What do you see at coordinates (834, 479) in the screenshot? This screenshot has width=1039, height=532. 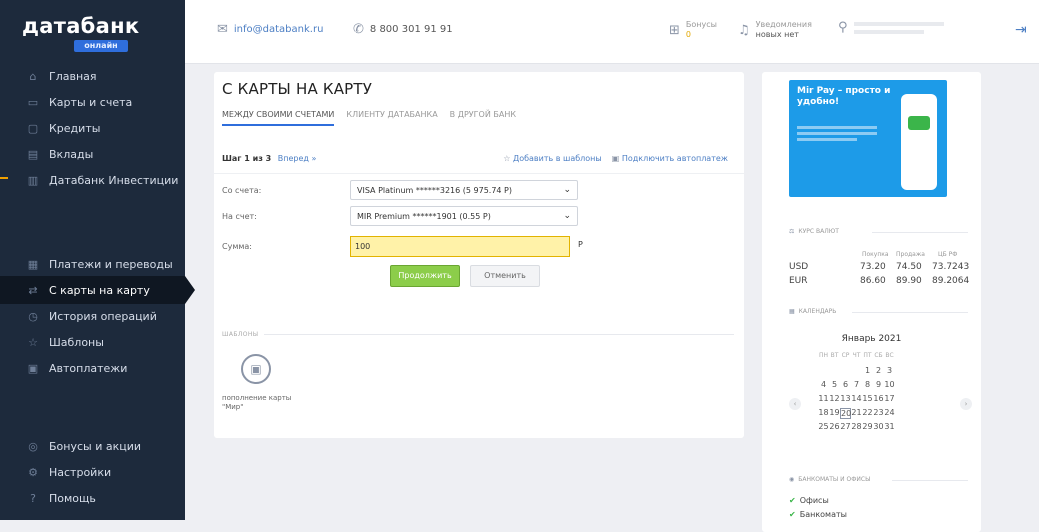 I see `offices-section-title: БАНКОМАТЫ И ОФИСЫ` at bounding box center [834, 479].